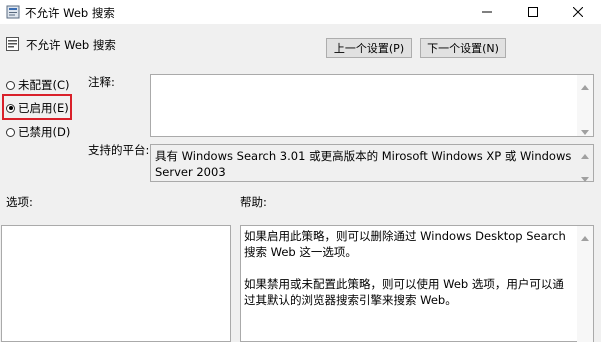  I want to click on close-button, so click(578, 12).